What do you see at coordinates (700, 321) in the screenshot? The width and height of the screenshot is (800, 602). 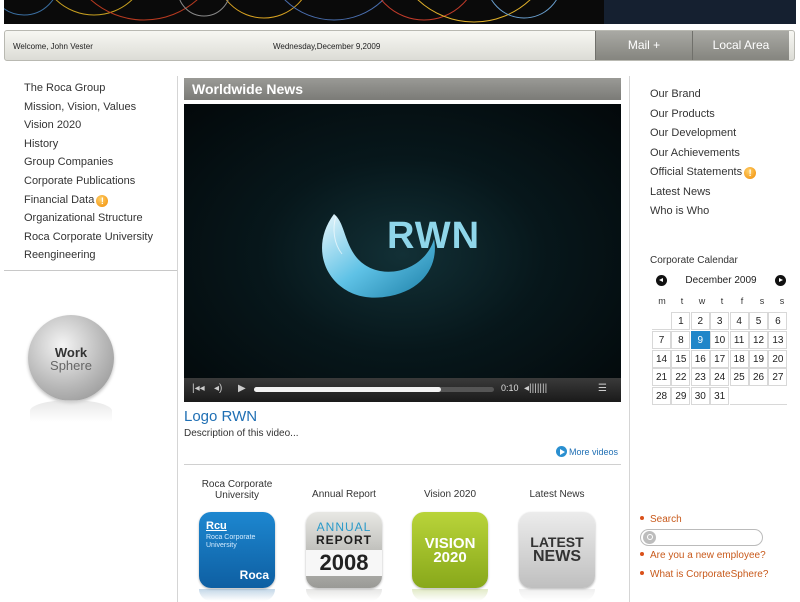 I see `calendar-day: 2` at bounding box center [700, 321].